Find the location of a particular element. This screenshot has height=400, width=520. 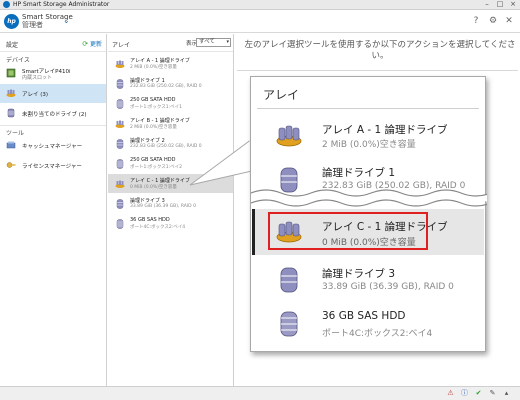

nav-item-license-manager: ライセンスマネージャー is located at coordinates (53, 165).